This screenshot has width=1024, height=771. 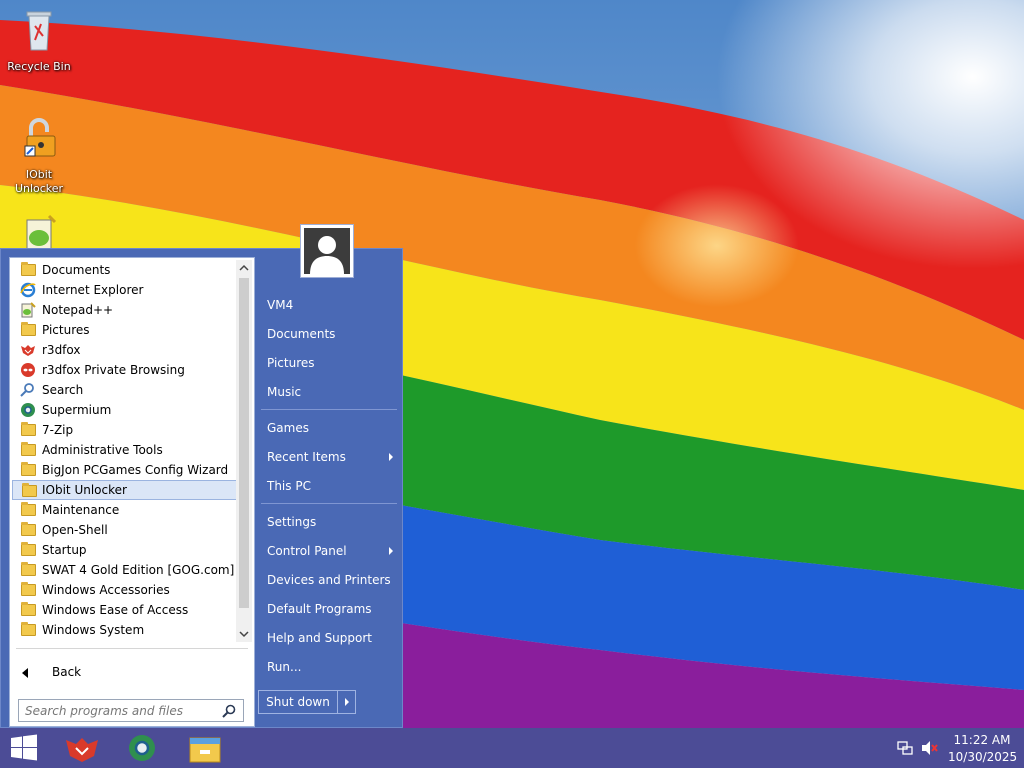 I want to click on right-item-this-pc: This PC, so click(x=328, y=486).